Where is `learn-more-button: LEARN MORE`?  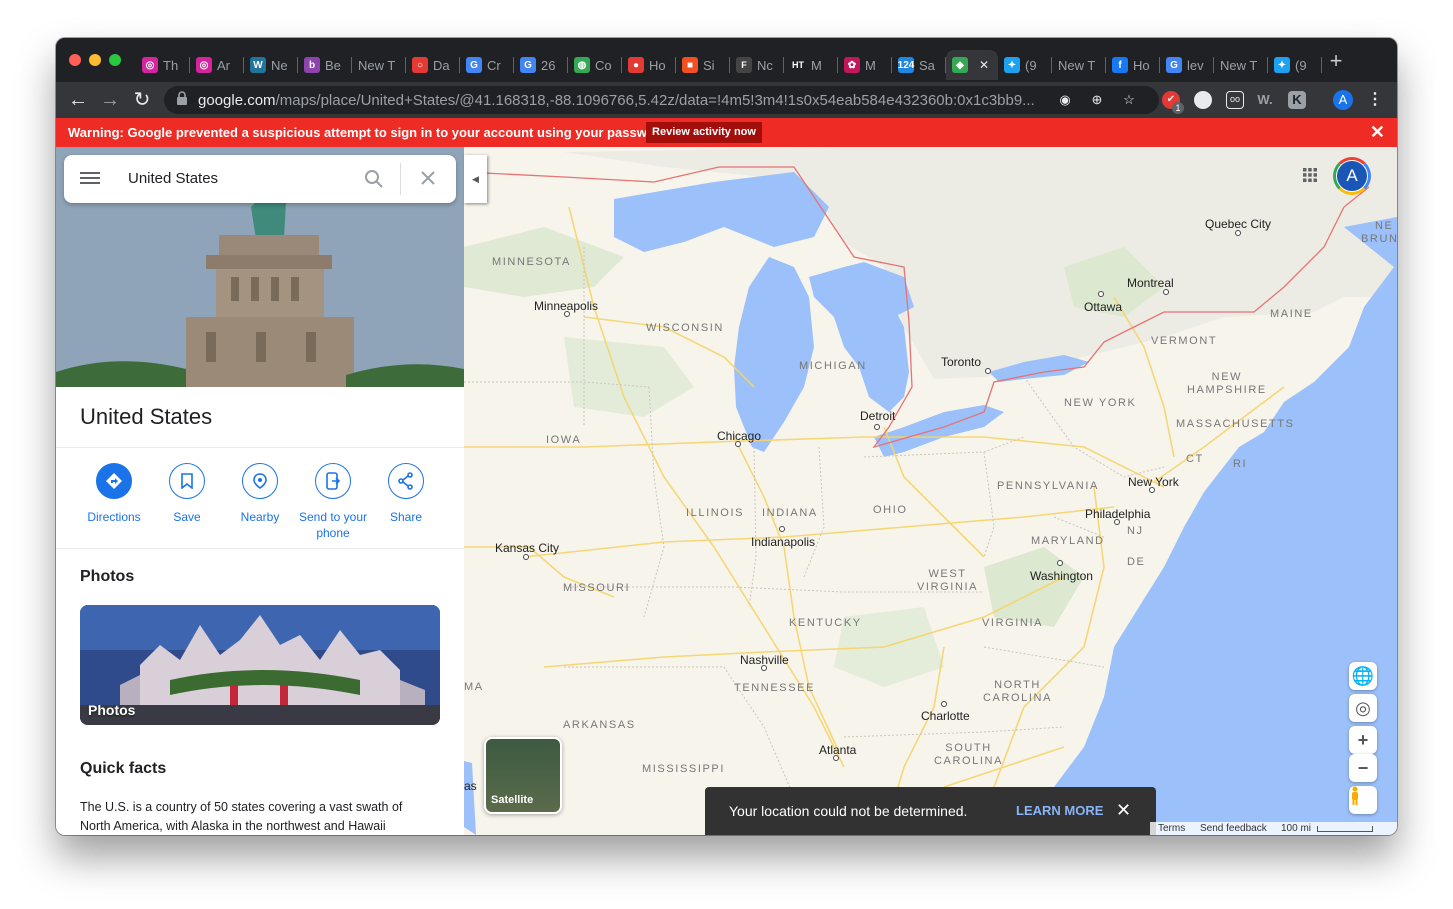
learn-more-button: LEARN MORE is located at coordinates (1059, 810).